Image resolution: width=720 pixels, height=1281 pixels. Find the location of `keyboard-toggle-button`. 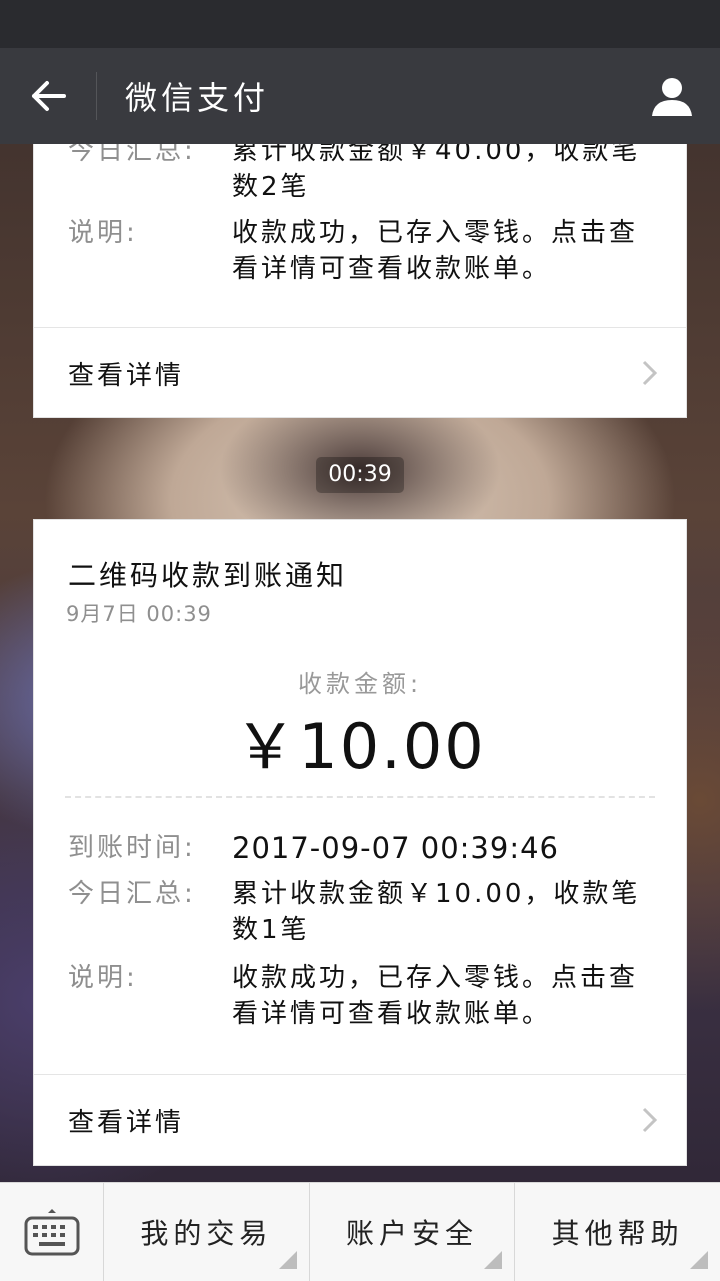

keyboard-toggle-button is located at coordinates (52, 1232).